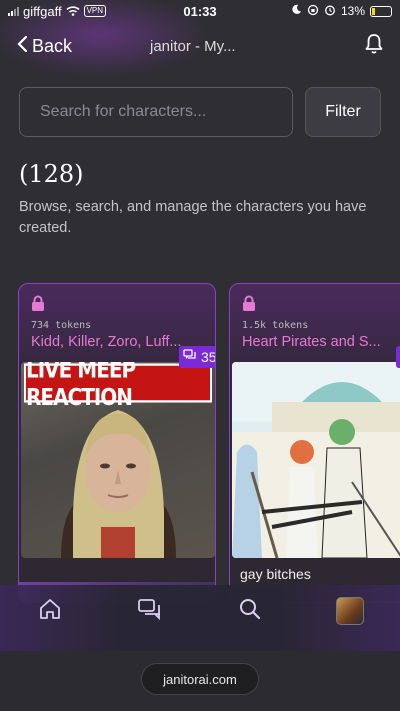  I want to click on signal-icon, so click(13, 11).